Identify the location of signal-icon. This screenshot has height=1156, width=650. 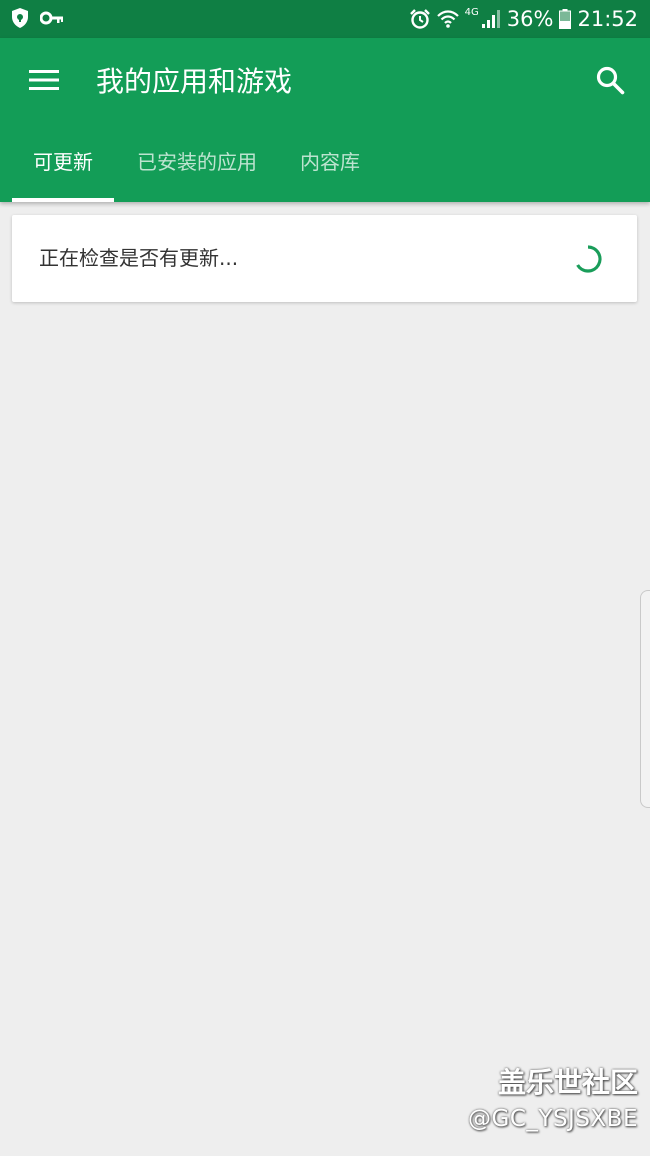
(491, 19).